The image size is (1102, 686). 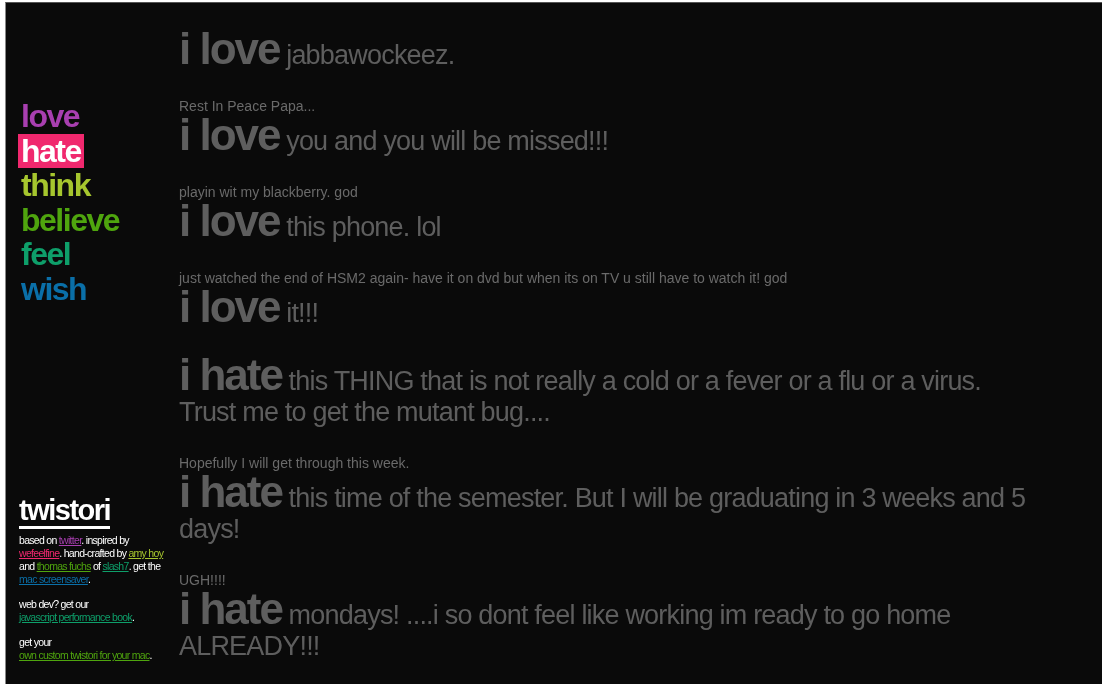 What do you see at coordinates (55, 185) in the screenshot?
I see `feeling-link: think` at bounding box center [55, 185].